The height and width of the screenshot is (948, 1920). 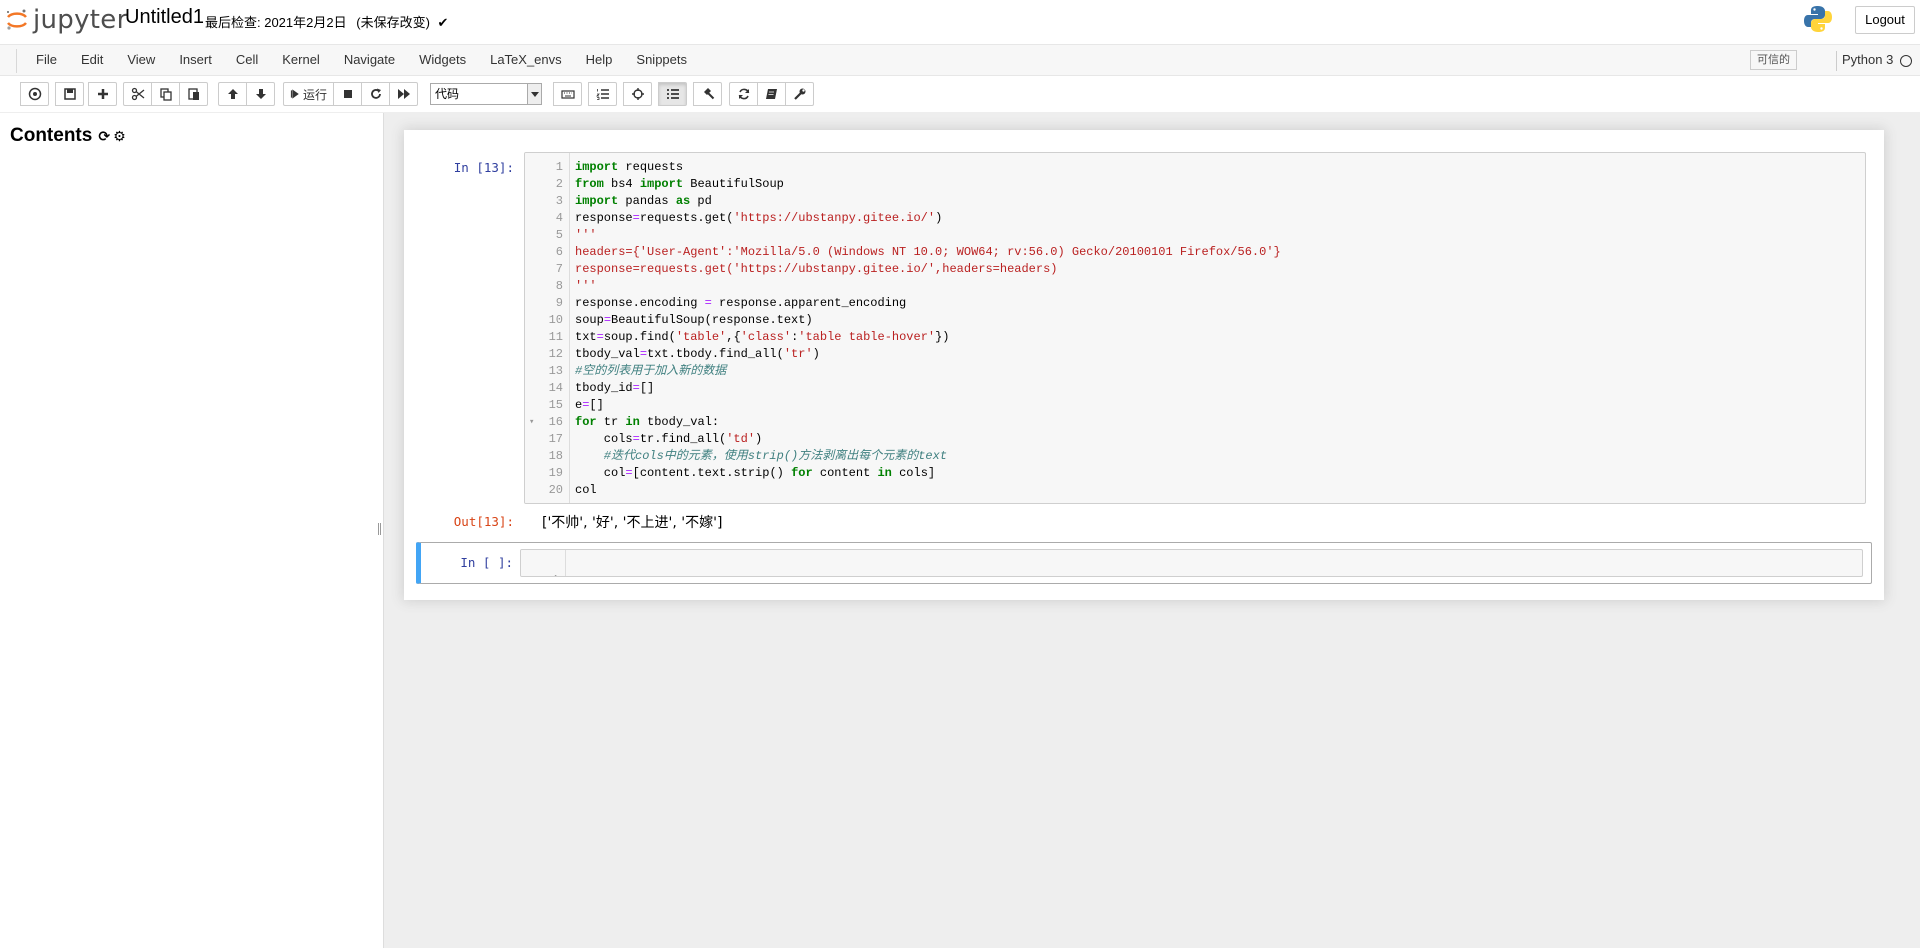 I want to click on code-text: #迭代cols中的元素，使用strip()方法剥离出每个元素的text, so click(x=761, y=456).